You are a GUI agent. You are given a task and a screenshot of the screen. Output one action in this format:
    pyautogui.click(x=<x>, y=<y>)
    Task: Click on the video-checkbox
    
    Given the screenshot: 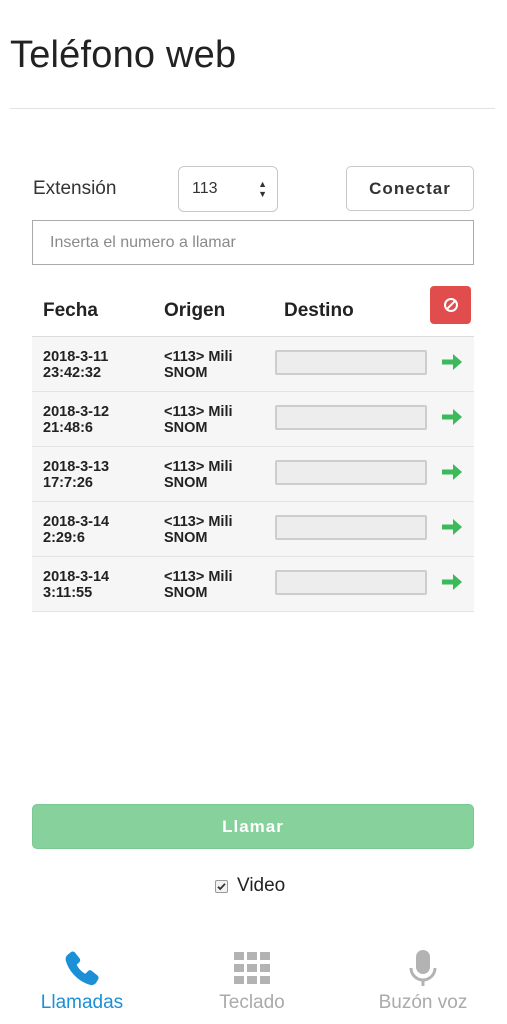 What is the action you would take?
    pyautogui.click(x=221, y=886)
    